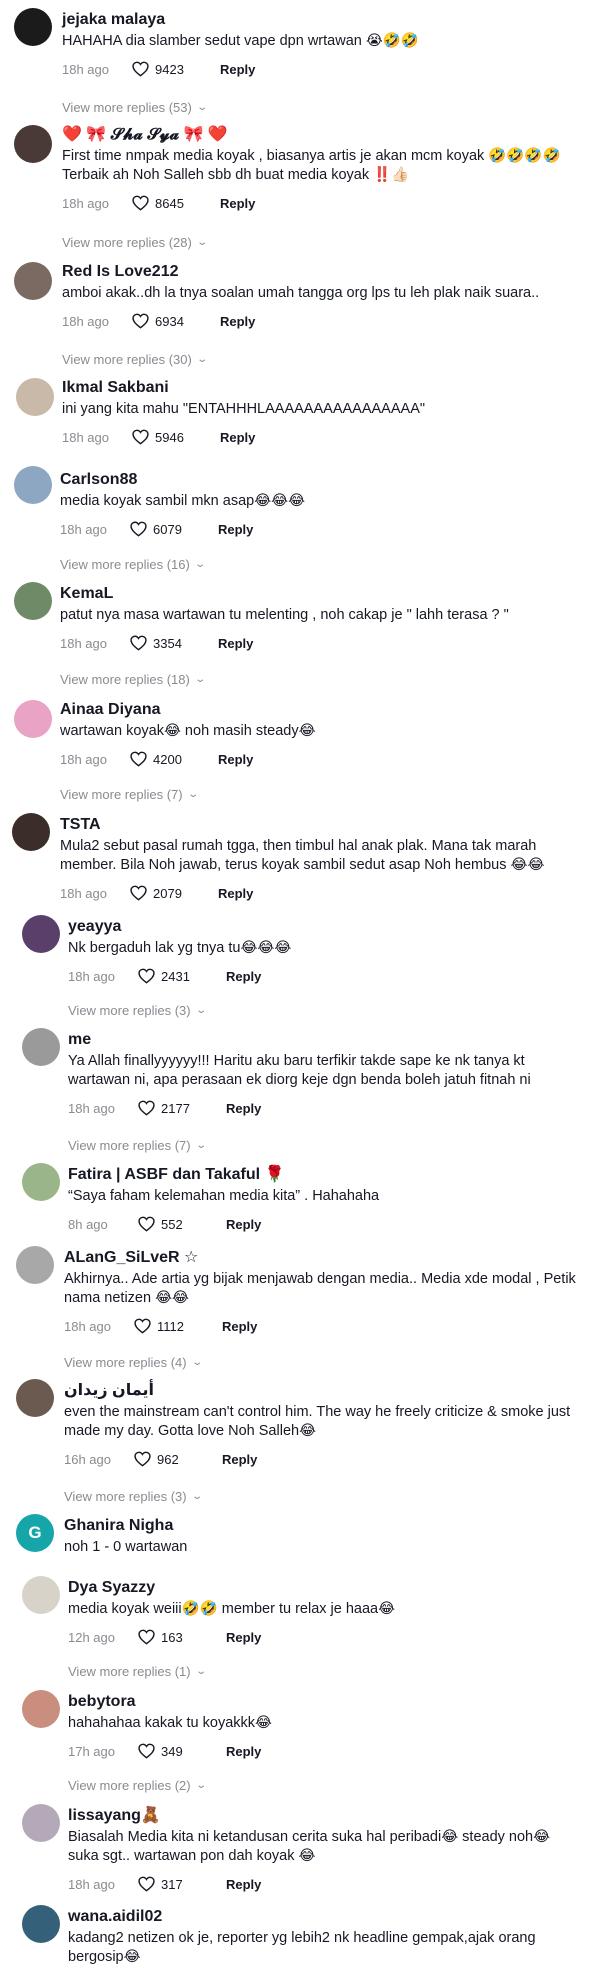  I want to click on like-count: 9423, so click(169, 69).